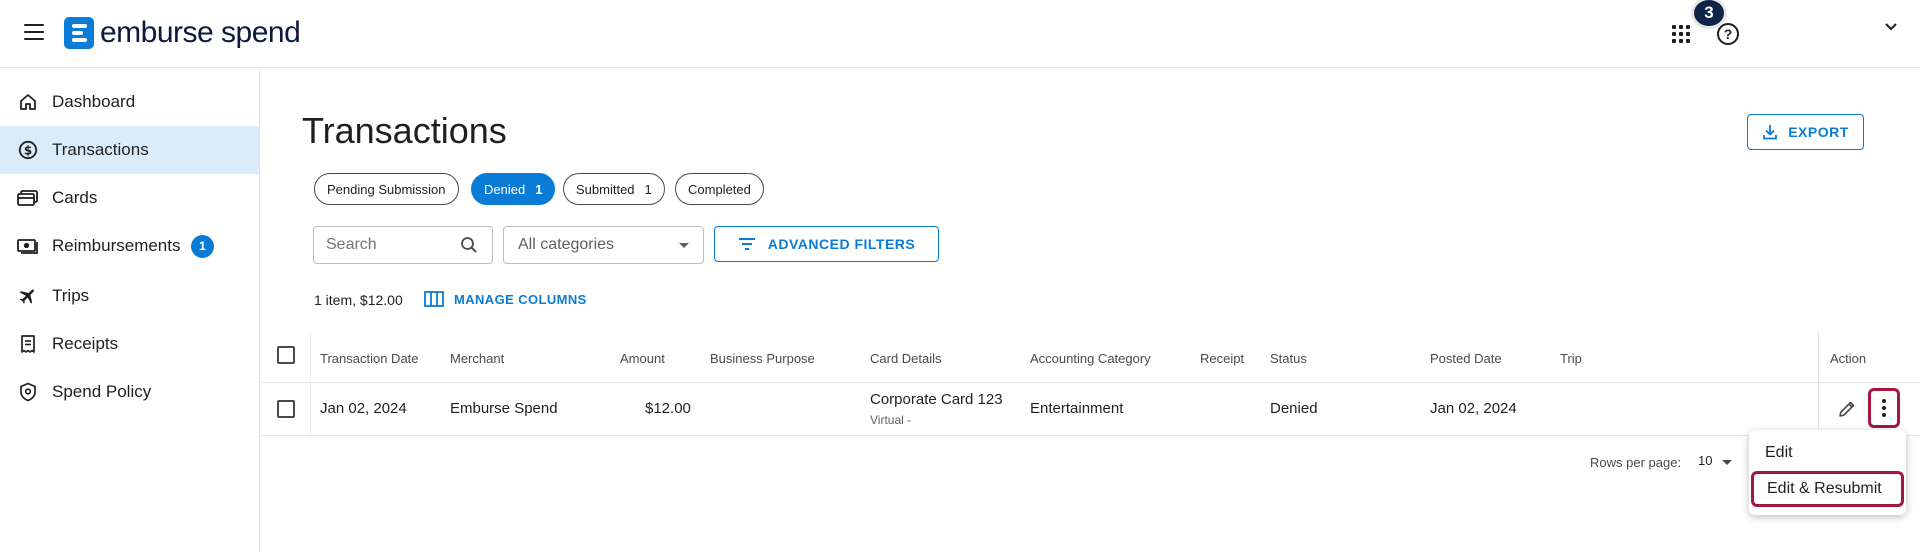 This screenshot has height=552, width=1920. Describe the element at coordinates (1884, 408) in the screenshot. I see `more-actions-button` at that location.